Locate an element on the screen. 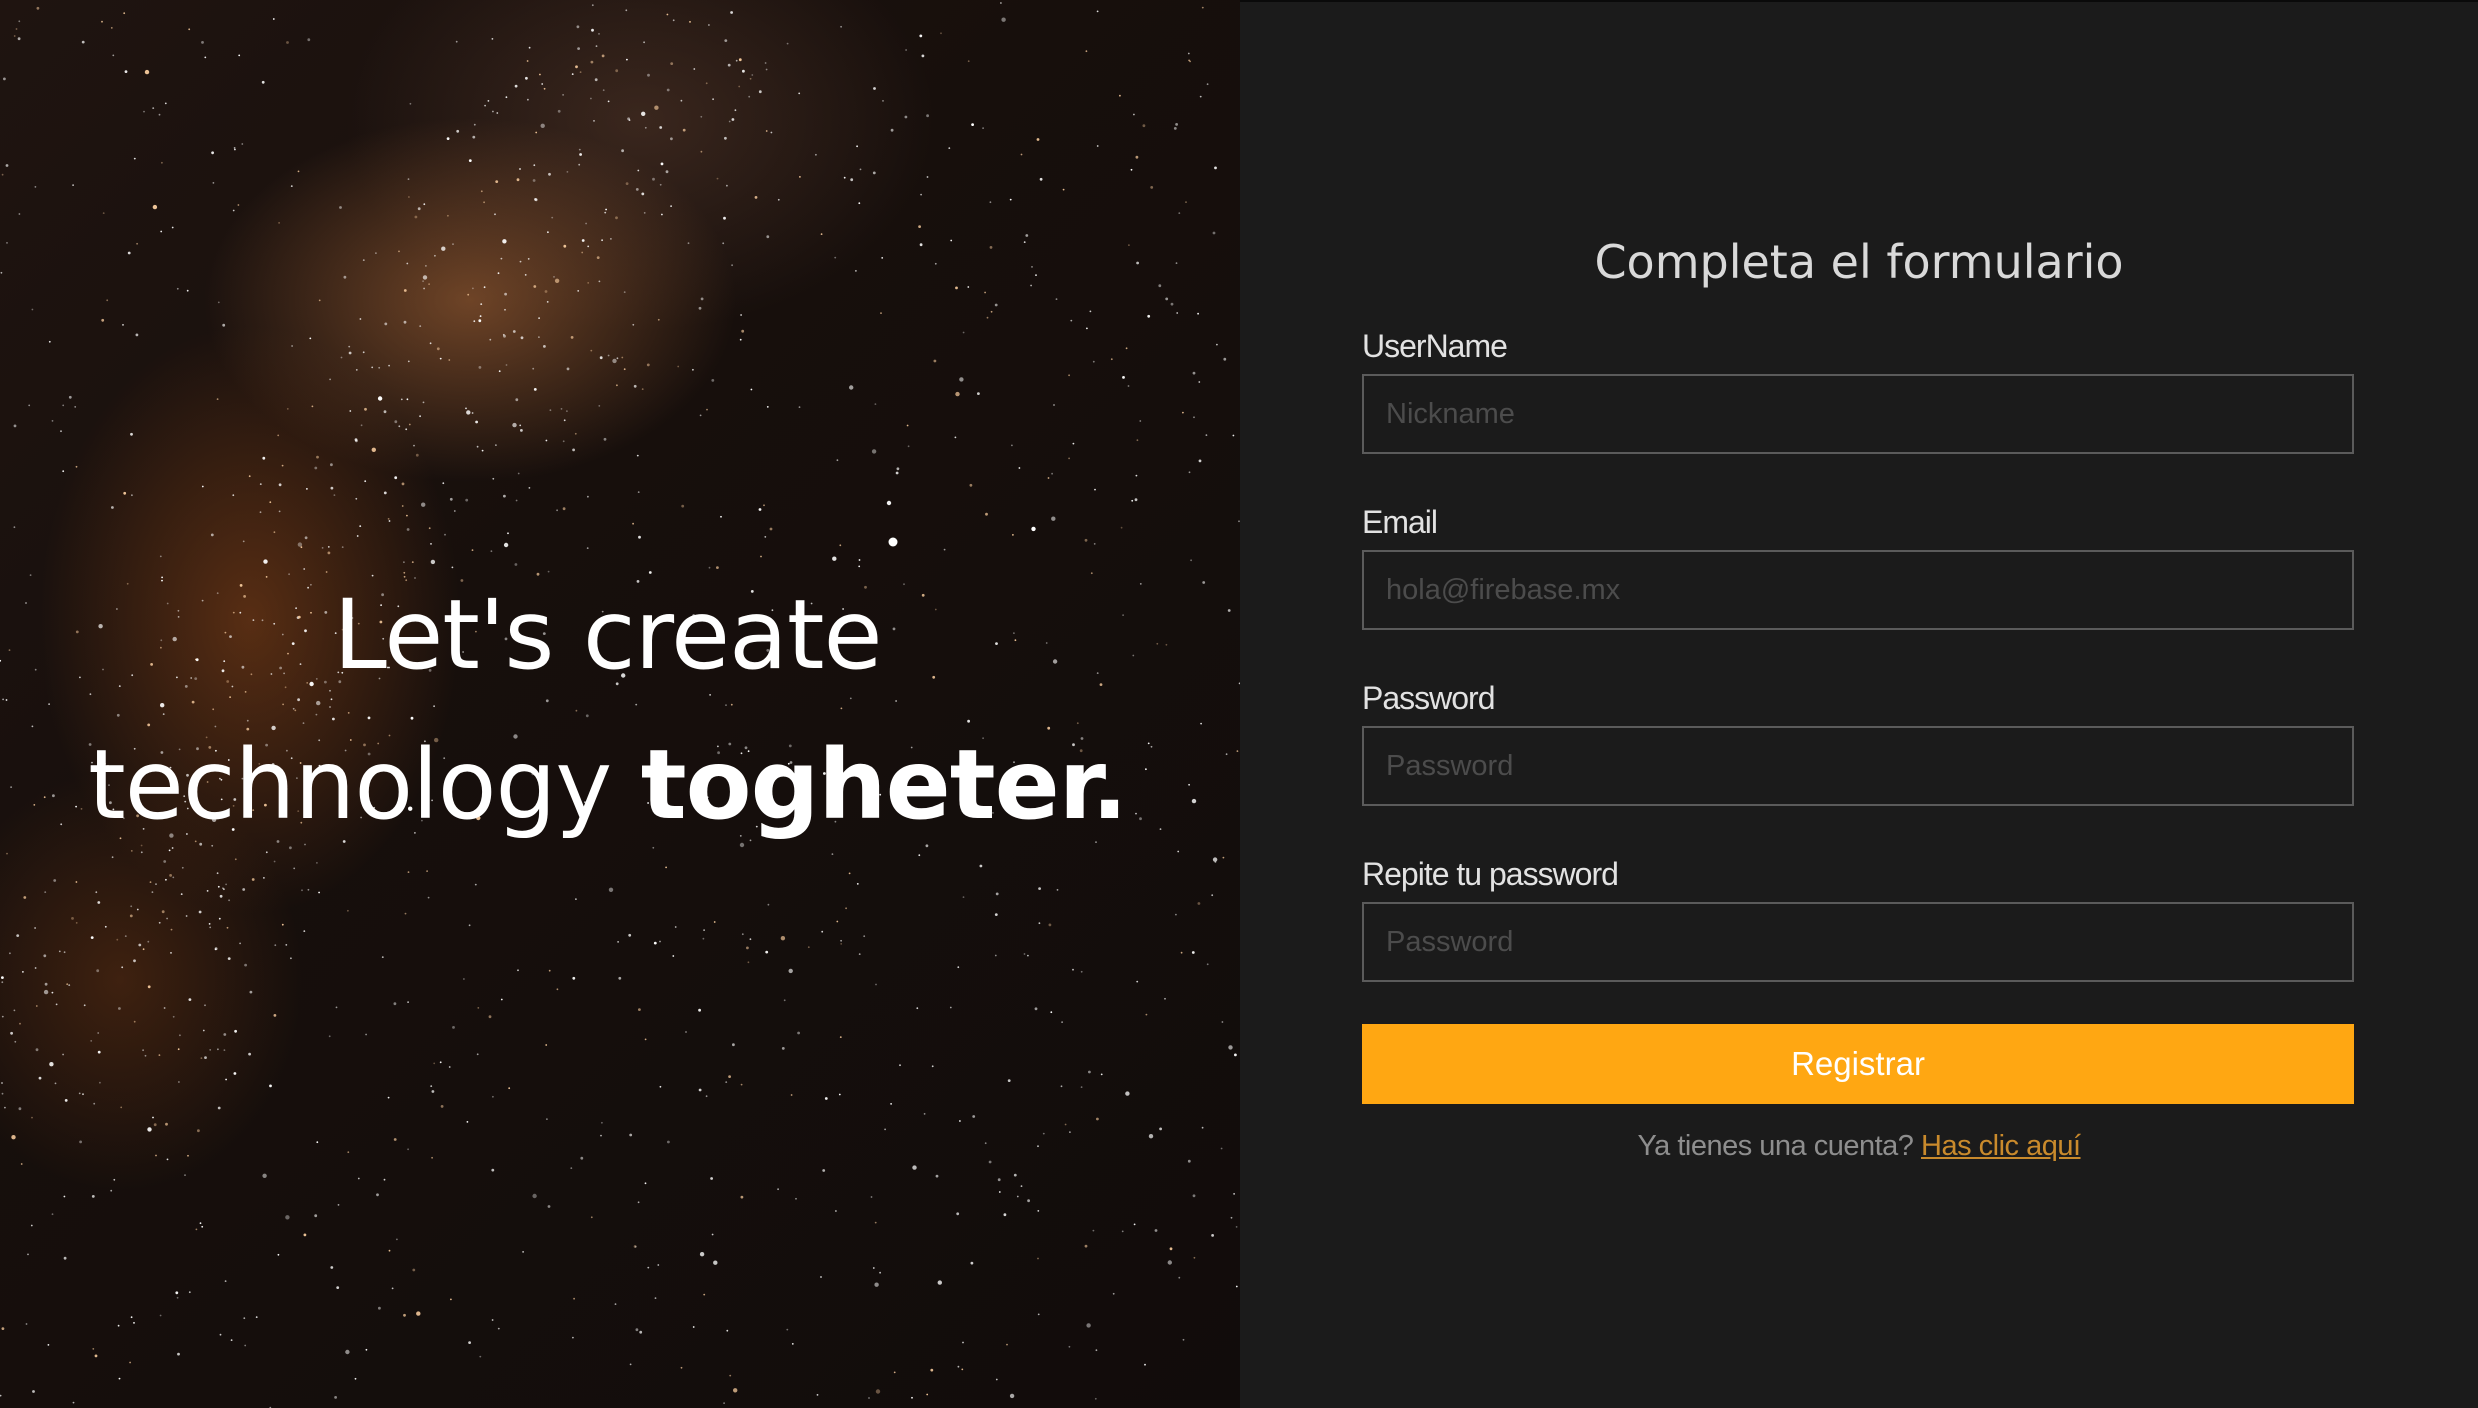  hero-word-together: togheter. is located at coordinates (884, 785).